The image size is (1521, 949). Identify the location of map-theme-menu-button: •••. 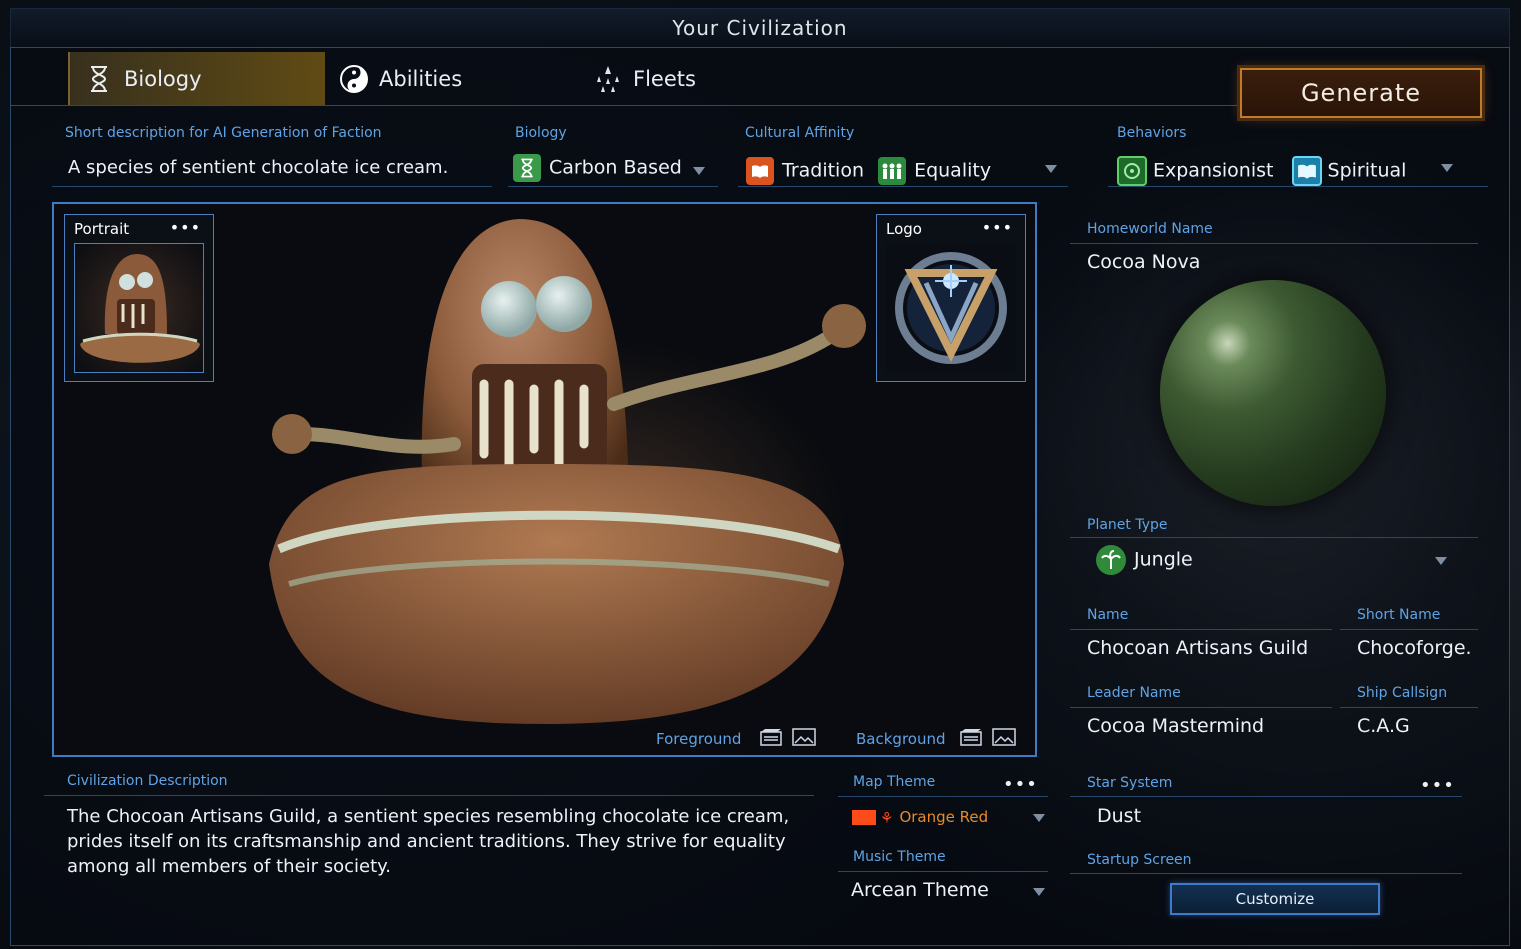
(1020, 784).